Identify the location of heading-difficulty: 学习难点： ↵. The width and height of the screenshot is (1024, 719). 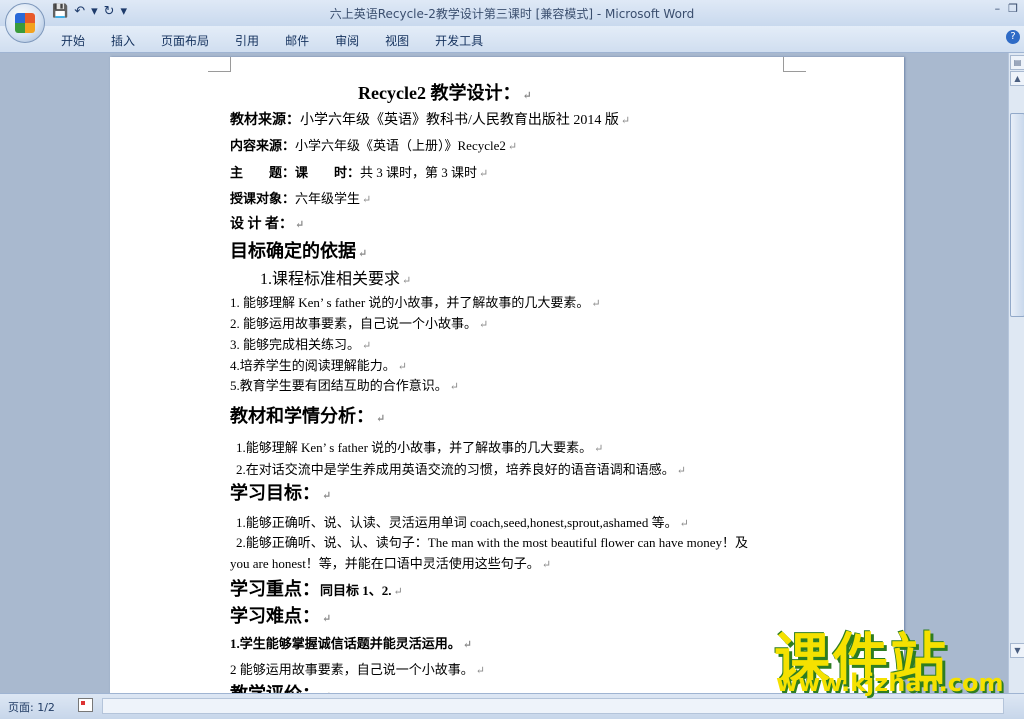
(281, 616).